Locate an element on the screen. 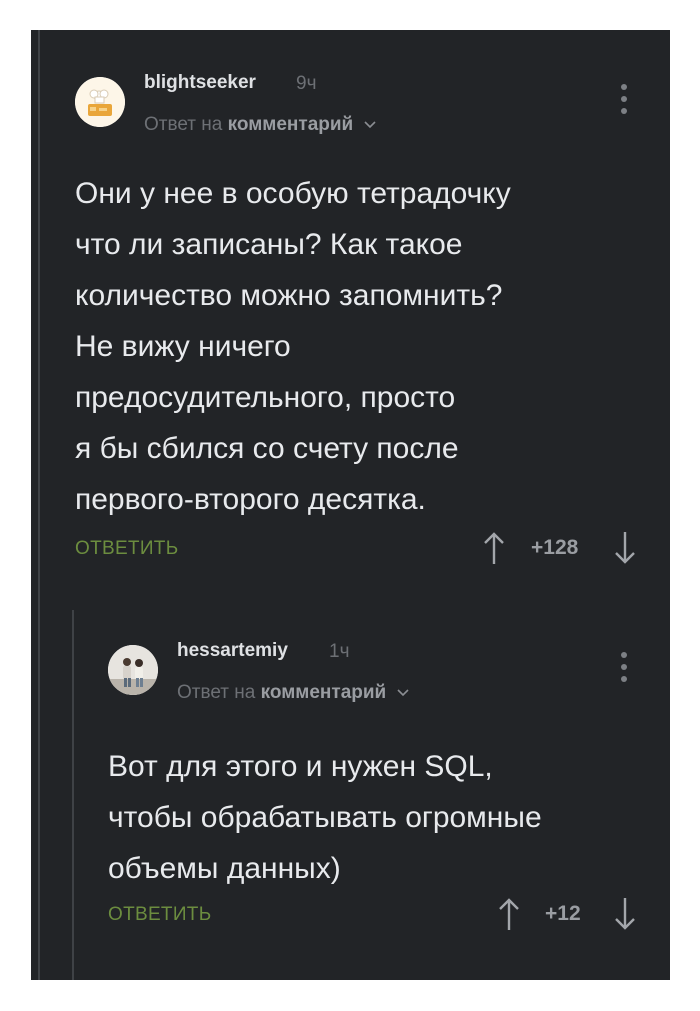 The image size is (700, 1011). rating-count: +128 is located at coordinates (555, 547).